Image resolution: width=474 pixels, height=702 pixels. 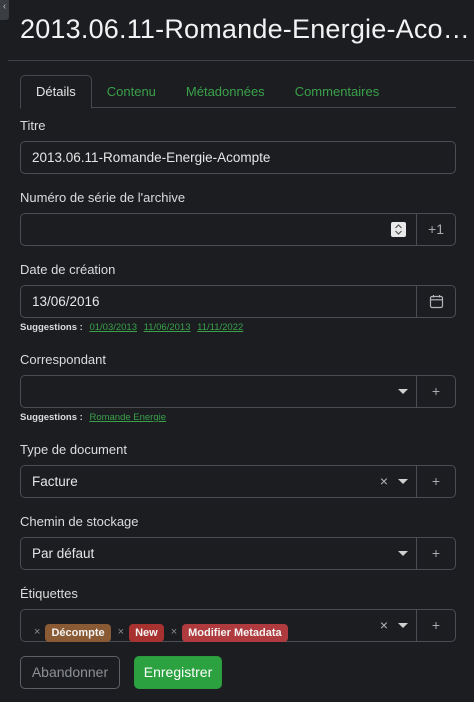 I want to click on tab-comments: Commentaires, so click(x=337, y=91).